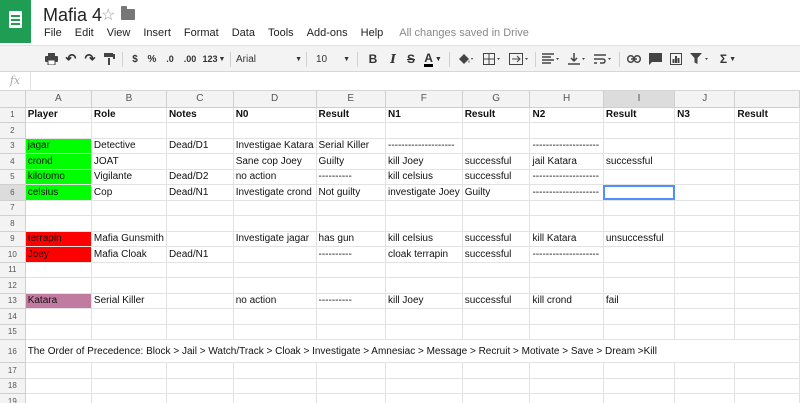 The height and width of the screenshot is (403, 800). I want to click on cell-j18, so click(705, 386).